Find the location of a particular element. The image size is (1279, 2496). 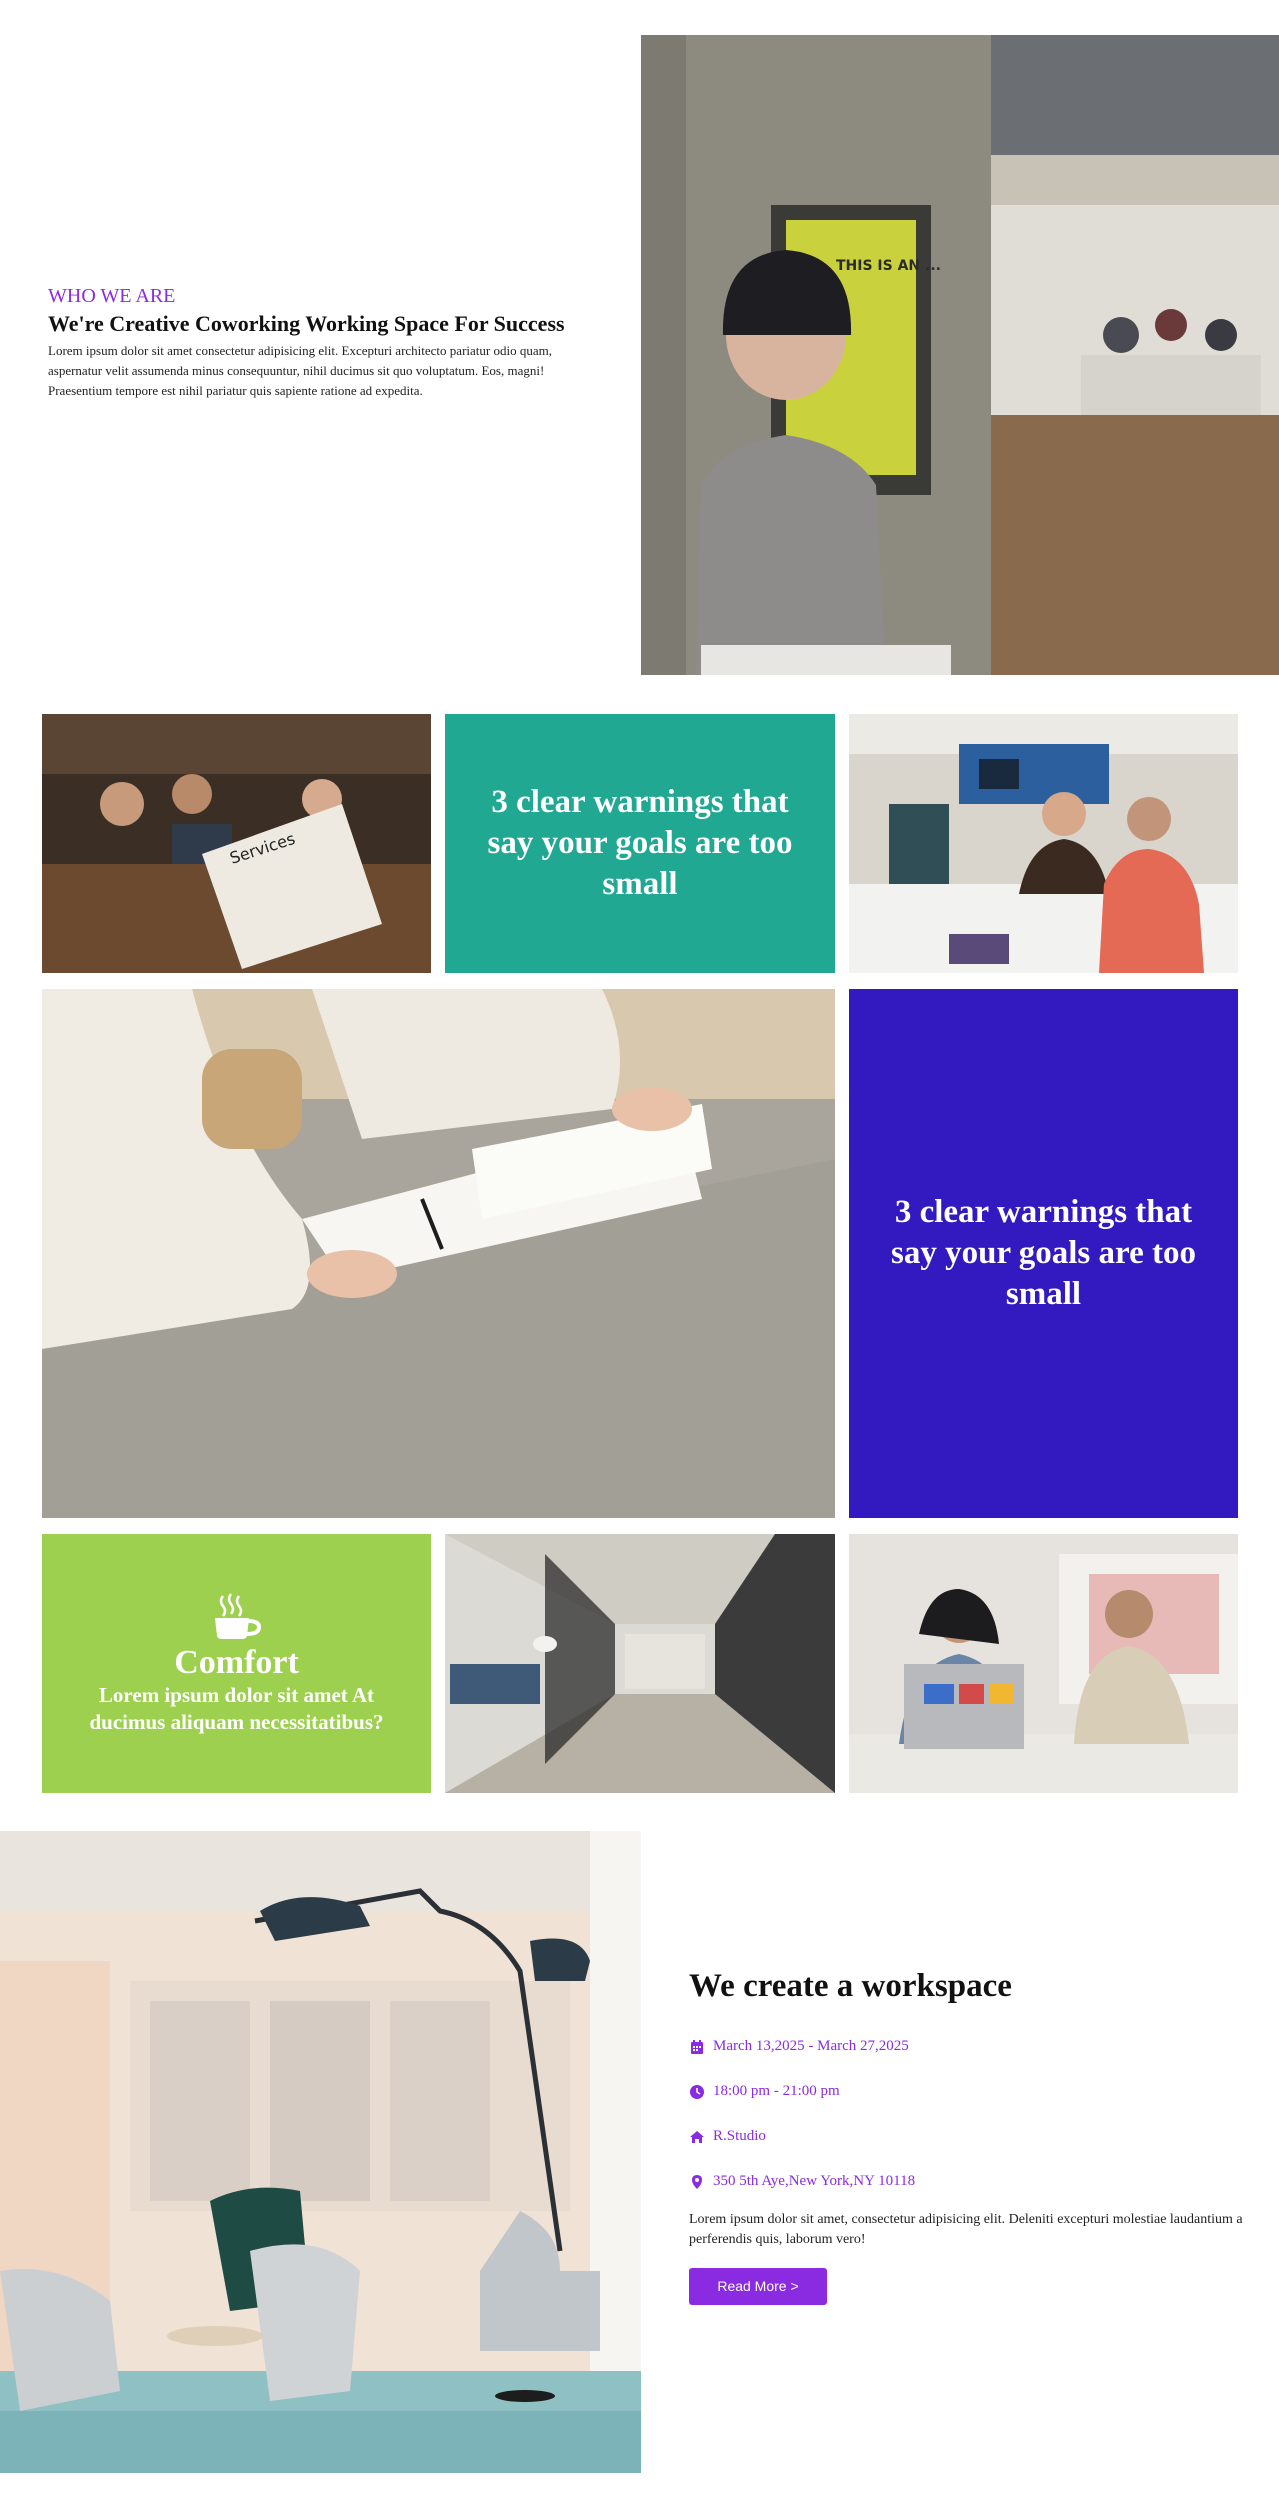

event-date: March 13,2025 - March 27,2025 is located at coordinates (969, 2046).